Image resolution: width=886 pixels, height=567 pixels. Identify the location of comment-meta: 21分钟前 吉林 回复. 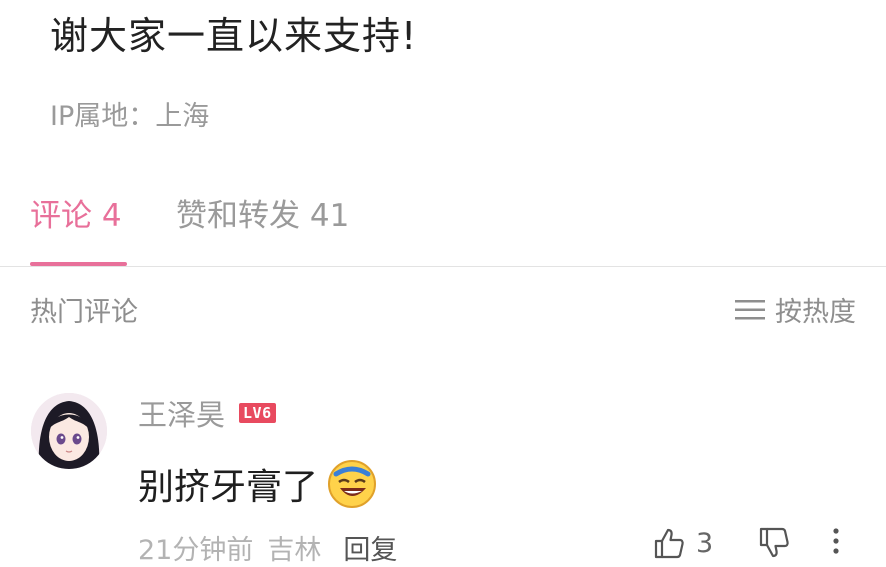
(267, 547).